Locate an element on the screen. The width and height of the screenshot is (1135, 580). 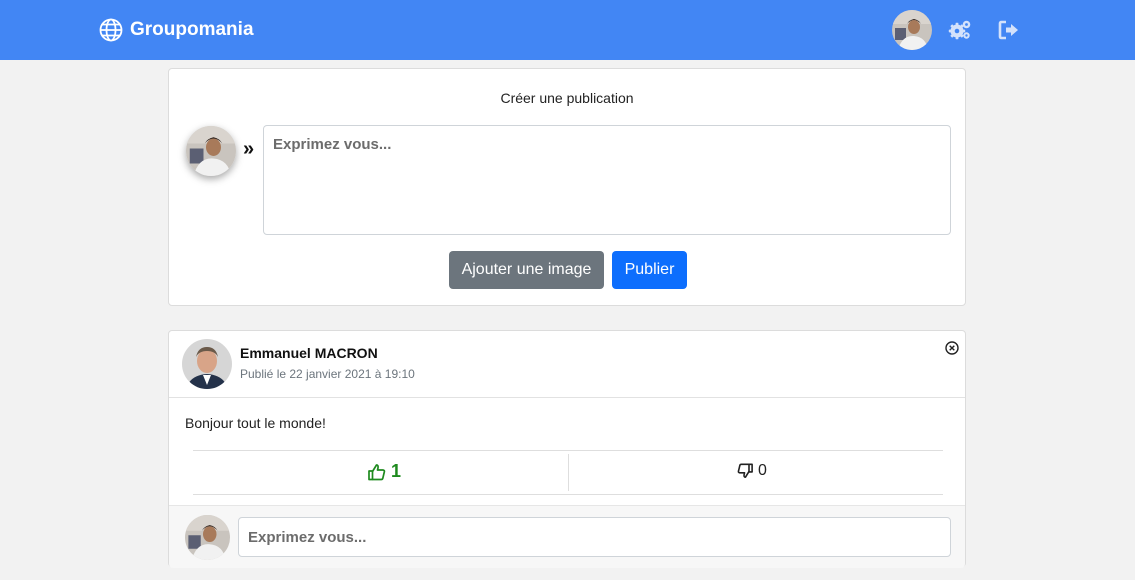
thumbs-up-icon is located at coordinates (377, 471).